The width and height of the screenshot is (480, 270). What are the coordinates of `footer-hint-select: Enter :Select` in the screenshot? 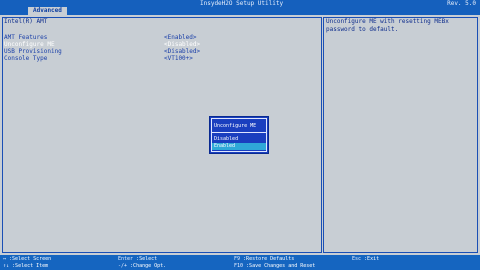 It's located at (137, 259).